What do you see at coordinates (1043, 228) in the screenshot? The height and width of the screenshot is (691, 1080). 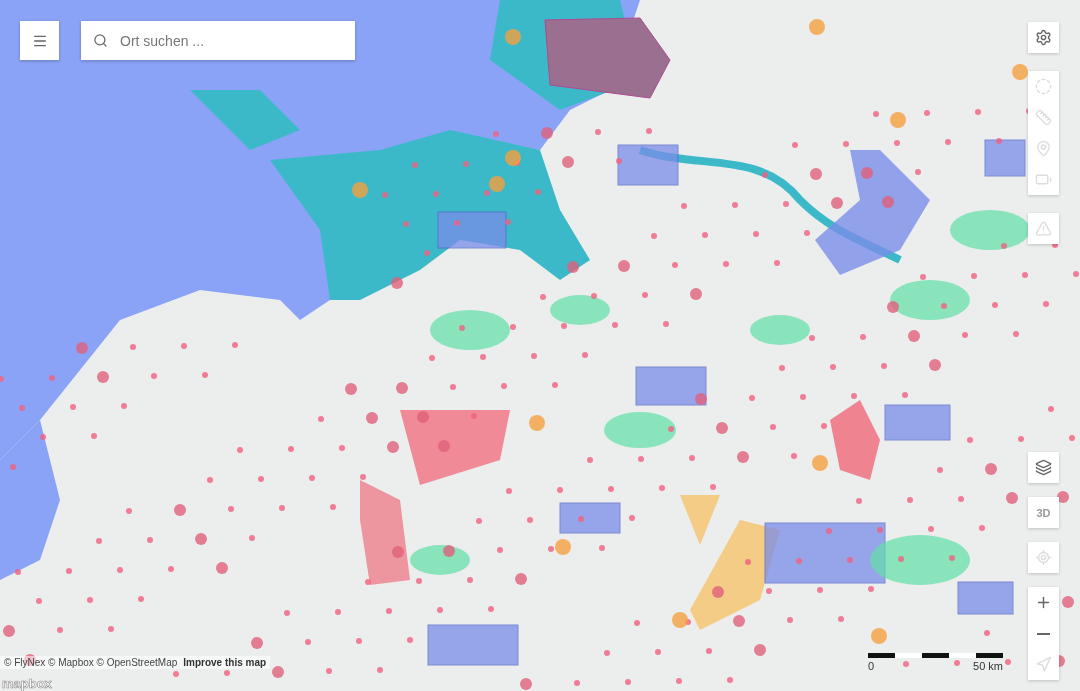 I see `warning-icon` at bounding box center [1043, 228].